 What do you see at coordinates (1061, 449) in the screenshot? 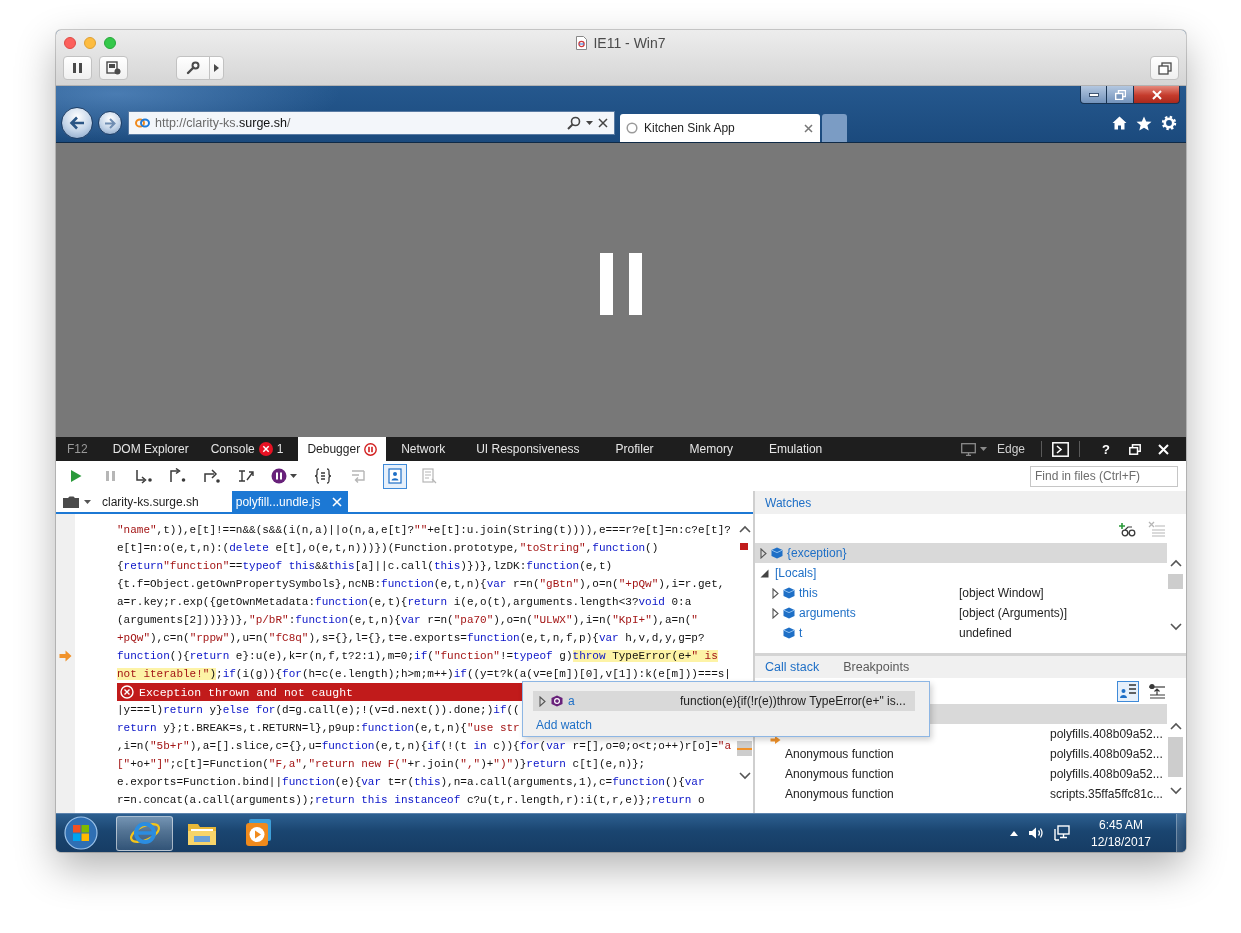
I see `console-button` at bounding box center [1061, 449].